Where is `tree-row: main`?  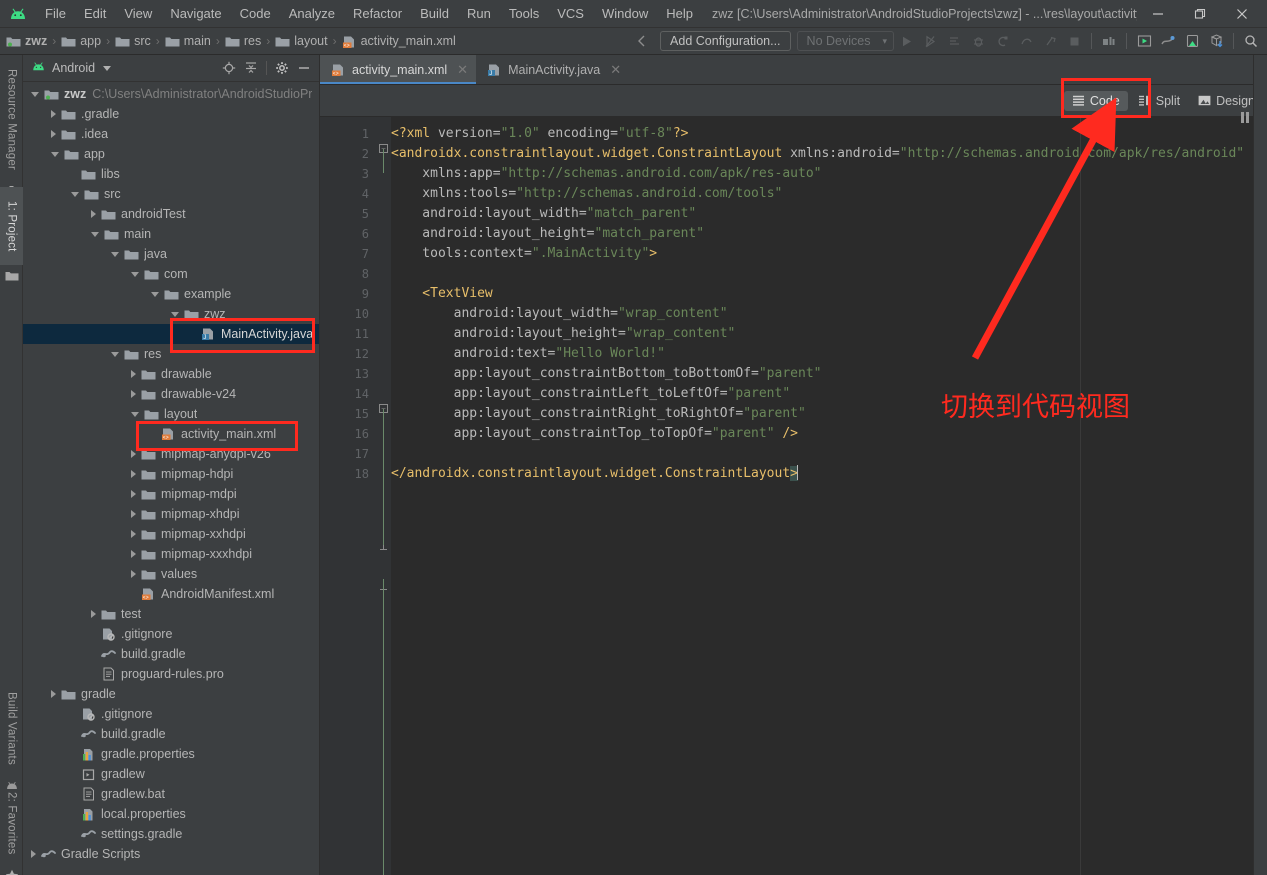 tree-row: main is located at coordinates (171, 234).